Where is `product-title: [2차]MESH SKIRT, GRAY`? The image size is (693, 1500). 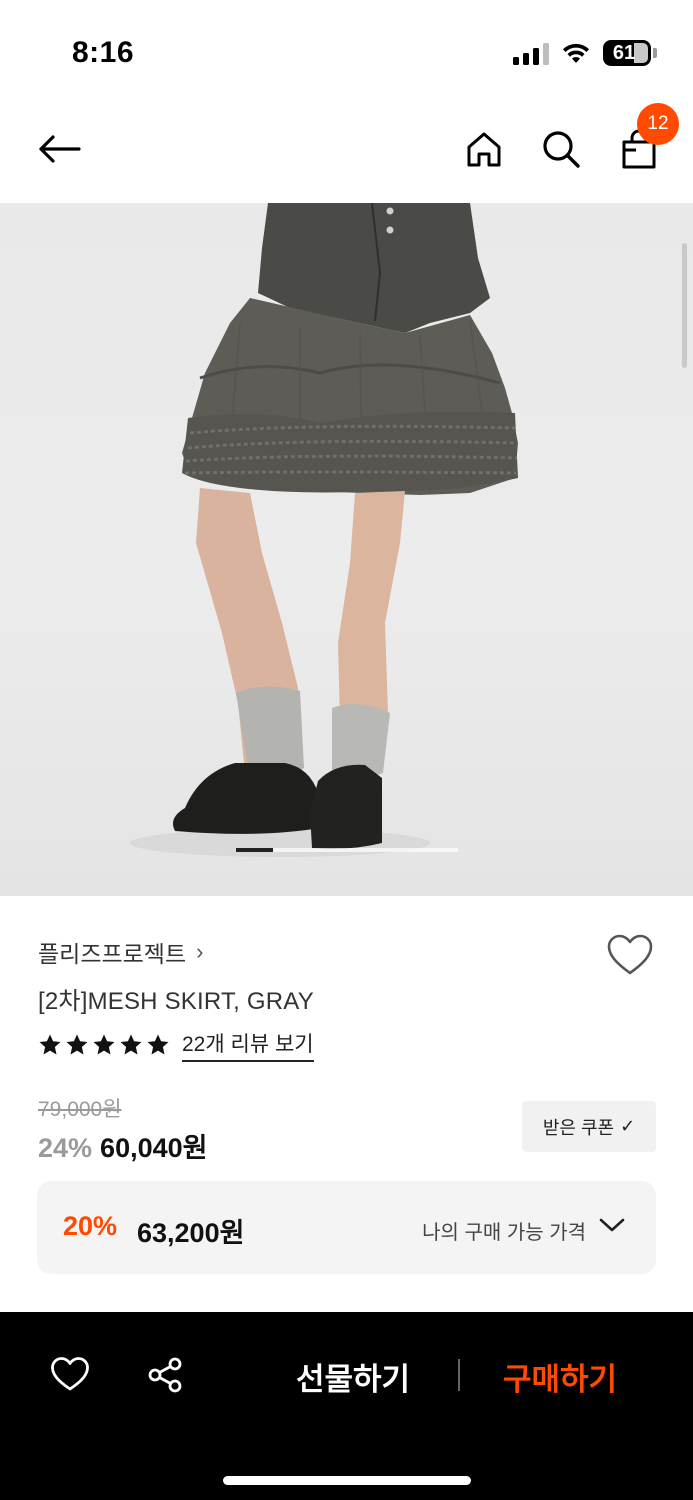 product-title: [2차]MESH SKIRT, GRAY is located at coordinates (176, 1001).